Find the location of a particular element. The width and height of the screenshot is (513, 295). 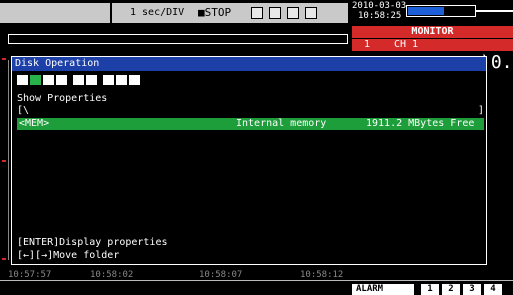

file-list-row-selected: <MEM> Internal memory 1911.2 MBytes Free is located at coordinates (250, 124).